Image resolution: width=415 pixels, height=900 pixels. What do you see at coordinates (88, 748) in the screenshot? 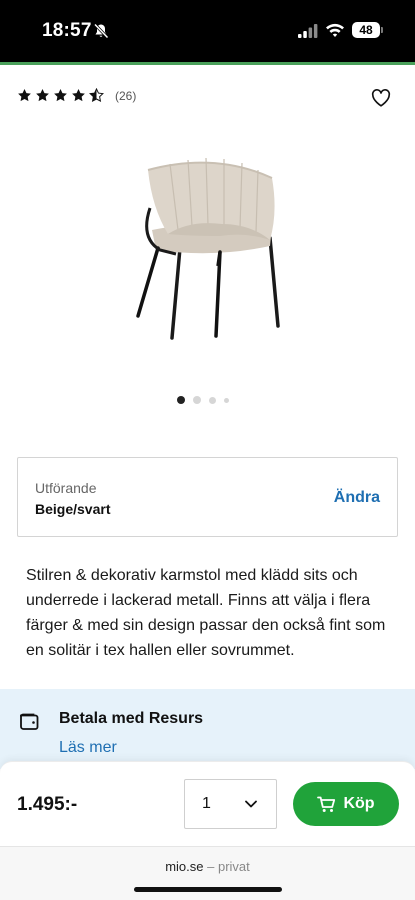
I see `read-more-link: Läs mer` at bounding box center [88, 748].